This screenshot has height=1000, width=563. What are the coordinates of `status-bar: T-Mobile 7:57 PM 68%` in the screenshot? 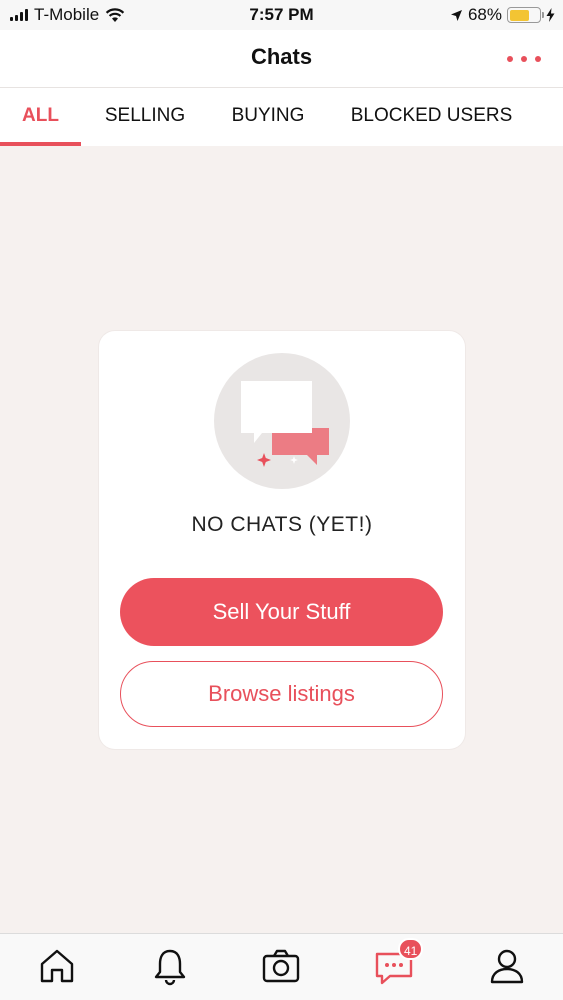 It's located at (281, 15).